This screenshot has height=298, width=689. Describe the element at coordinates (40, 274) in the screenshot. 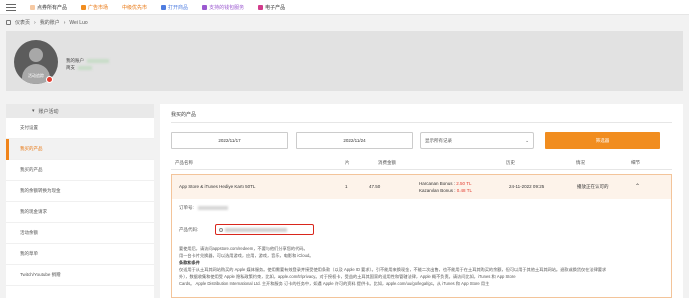

I see `sidebar-item-label: Twitch/Youtube 捐赠` at that location.